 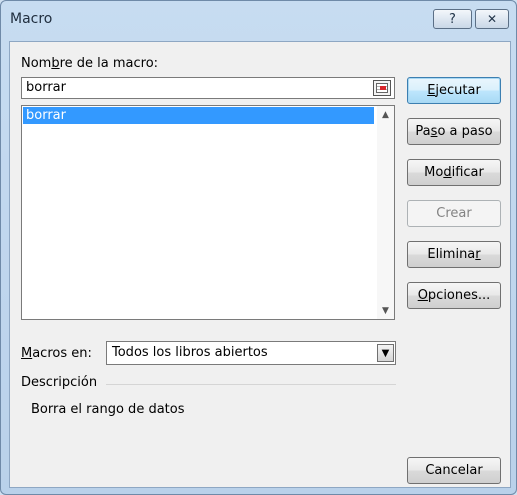 I want to click on scroll-up-icon: ▲, so click(x=385, y=114).